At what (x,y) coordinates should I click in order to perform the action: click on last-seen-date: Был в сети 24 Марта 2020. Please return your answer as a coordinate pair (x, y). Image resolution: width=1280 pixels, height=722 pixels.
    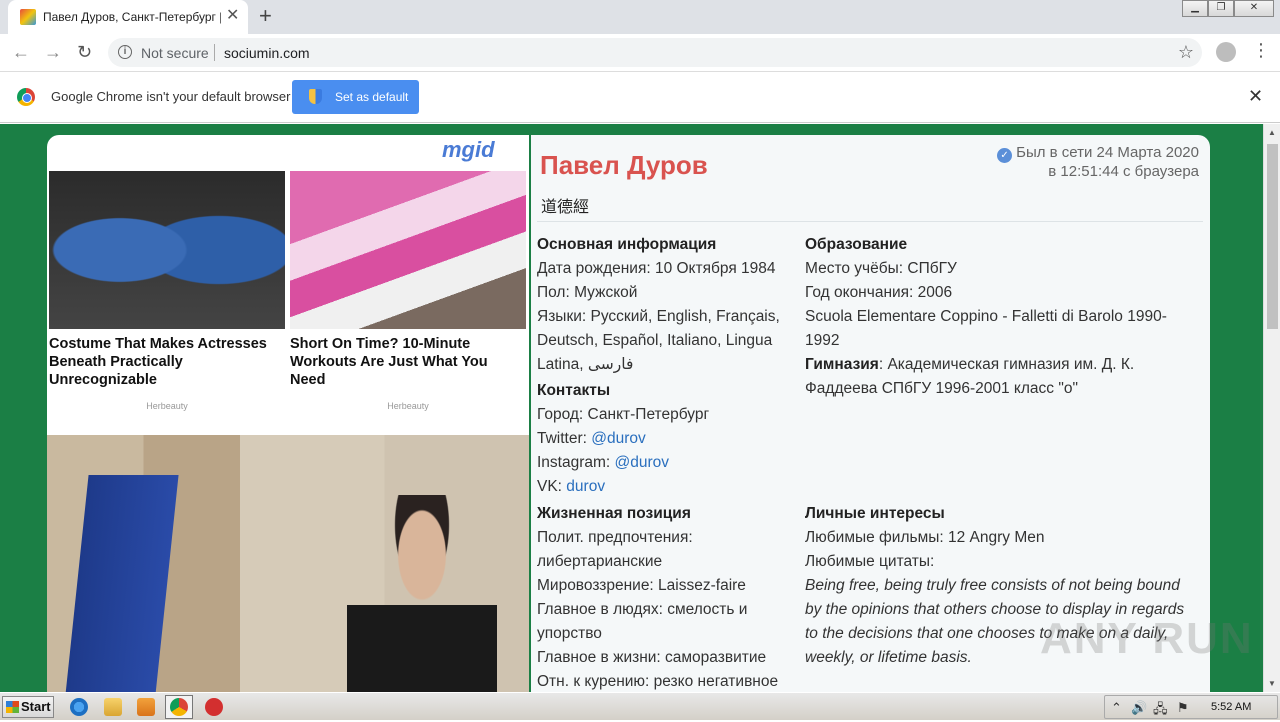
    Looking at the image, I should click on (1107, 152).